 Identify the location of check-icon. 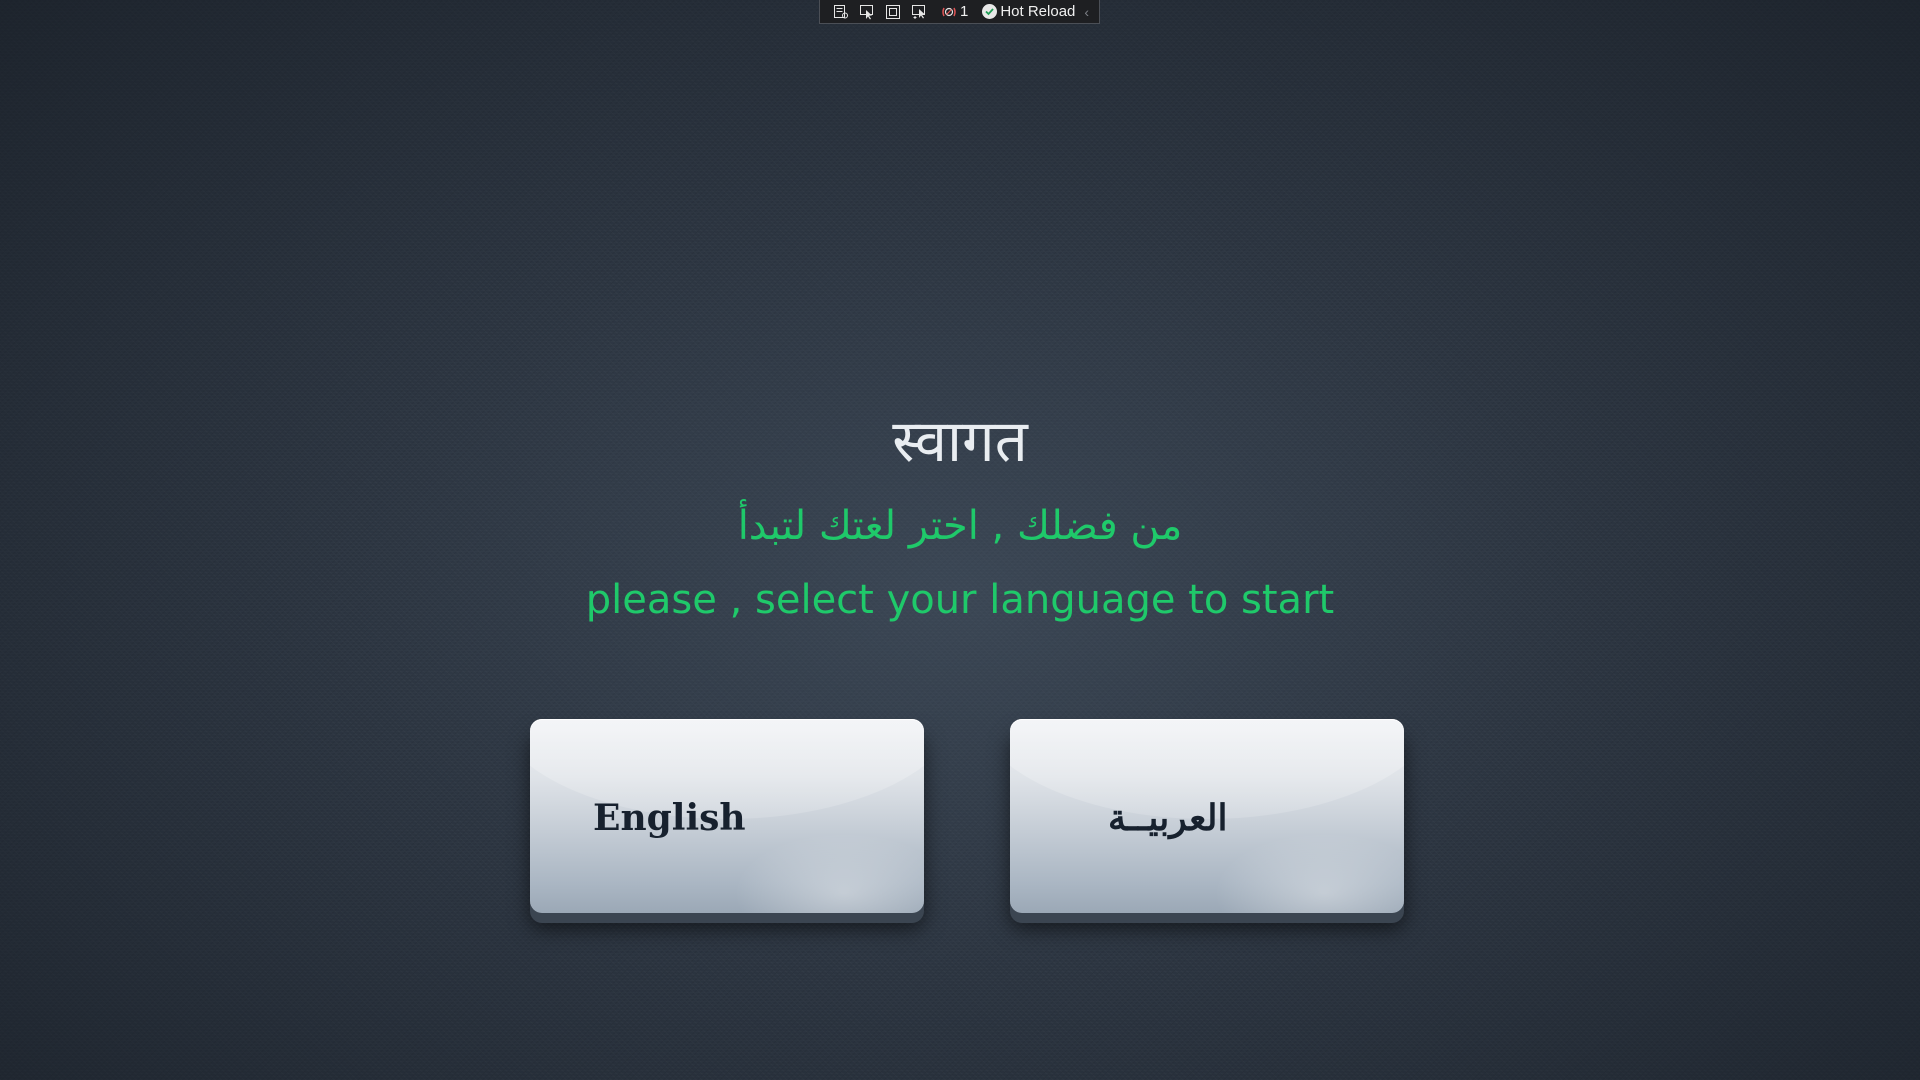
(990, 11).